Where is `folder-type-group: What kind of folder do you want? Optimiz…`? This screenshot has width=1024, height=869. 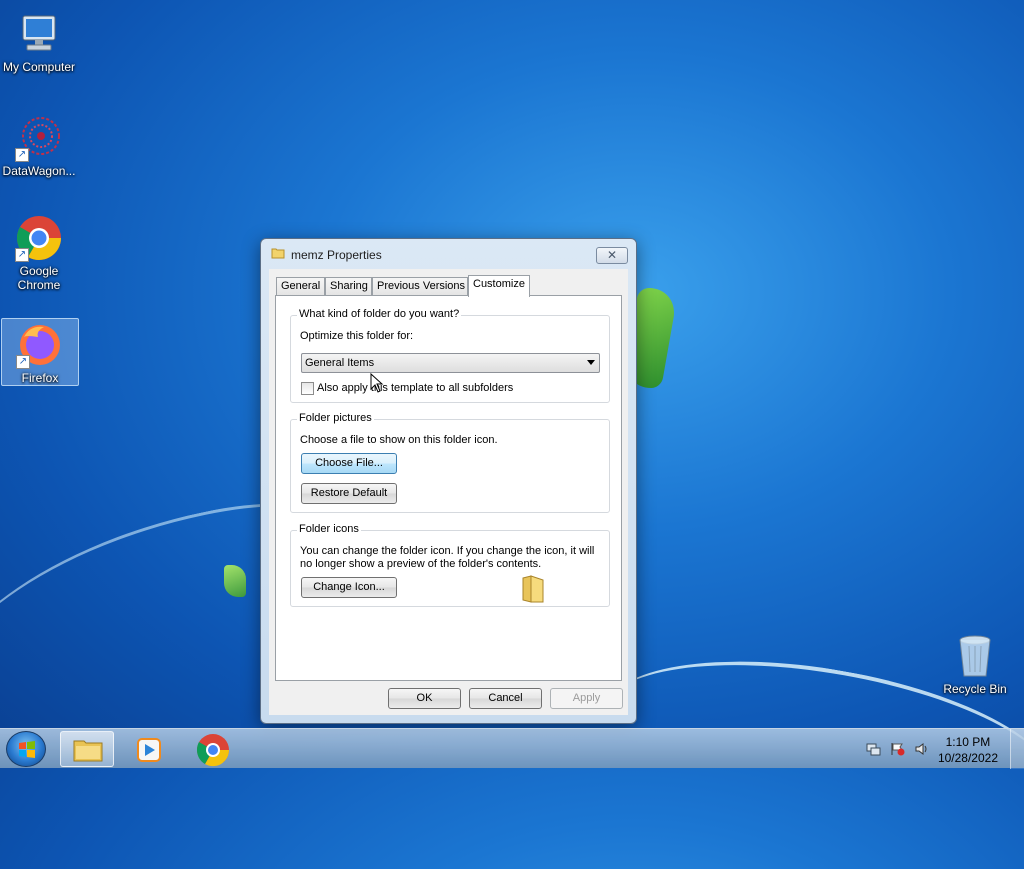
folder-type-group: What kind of folder do you want? Optimiz… is located at coordinates (450, 355).